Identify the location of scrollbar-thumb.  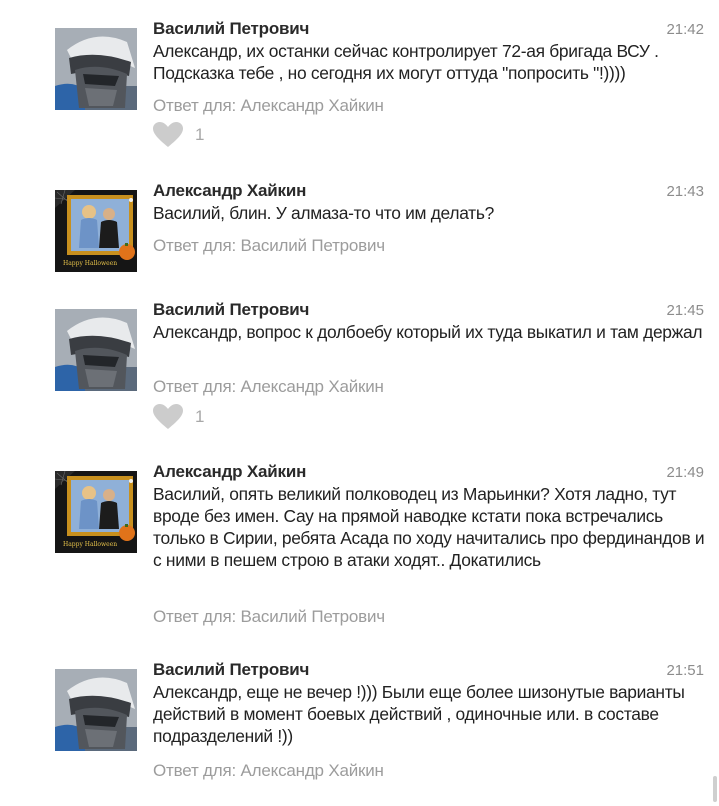
(715, 789).